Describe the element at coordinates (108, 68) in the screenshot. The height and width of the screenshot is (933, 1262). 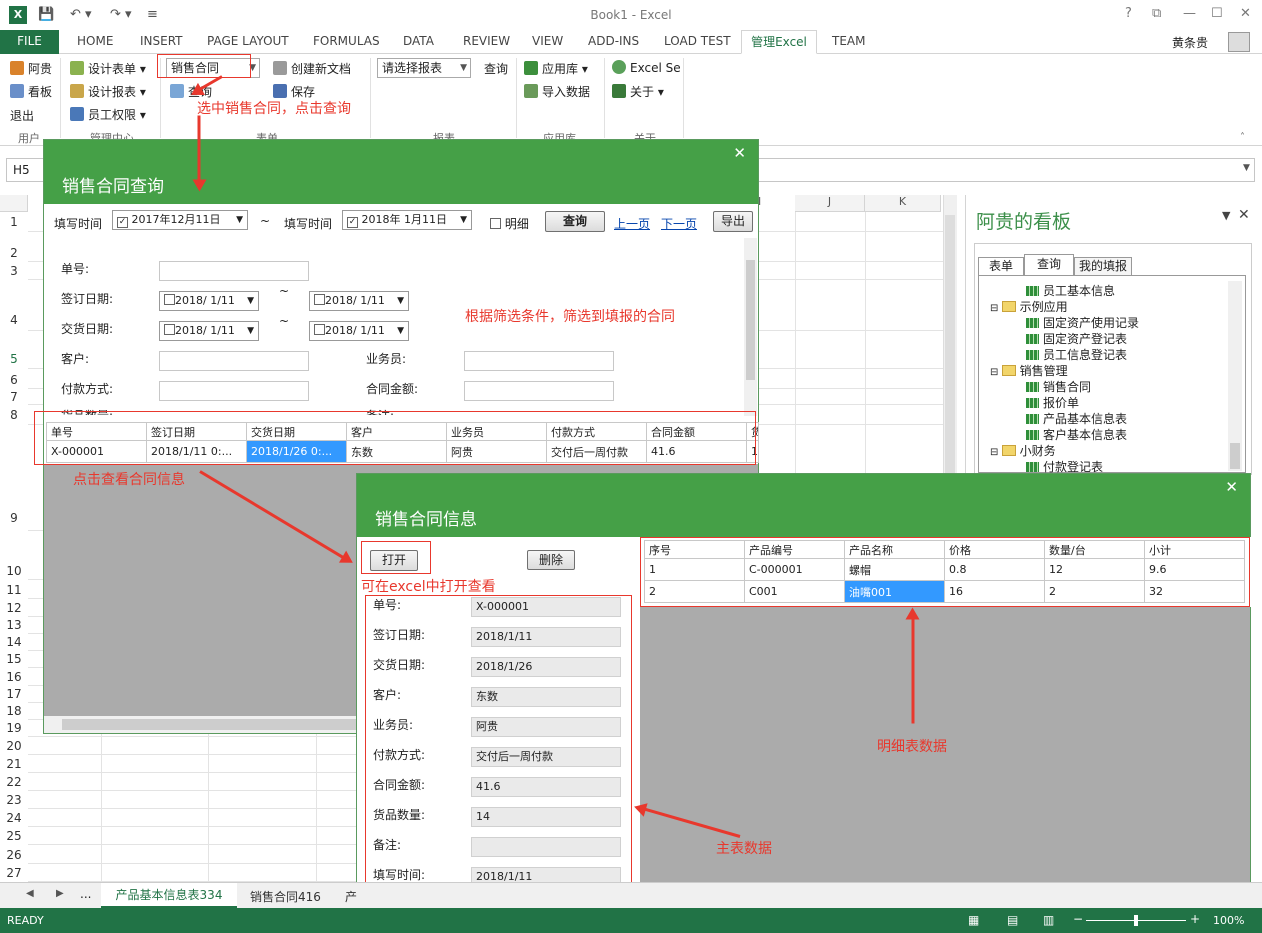
I see `design-form-button: 设计表单 ▾` at that location.